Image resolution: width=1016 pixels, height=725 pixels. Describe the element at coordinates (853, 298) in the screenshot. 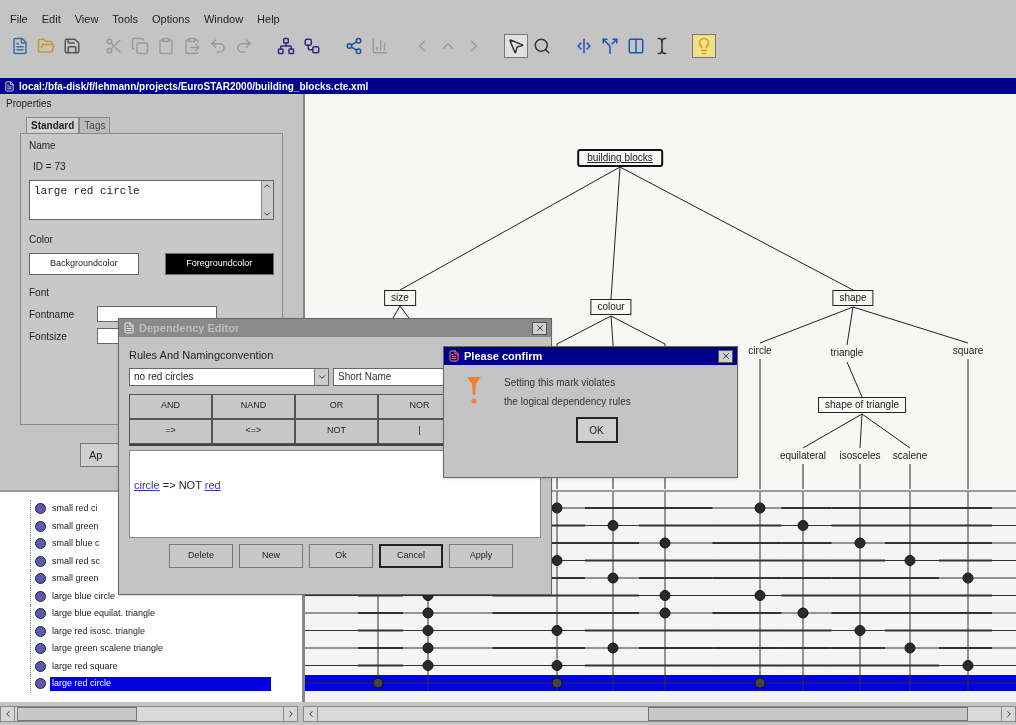

I see `classification-node: shape` at that location.